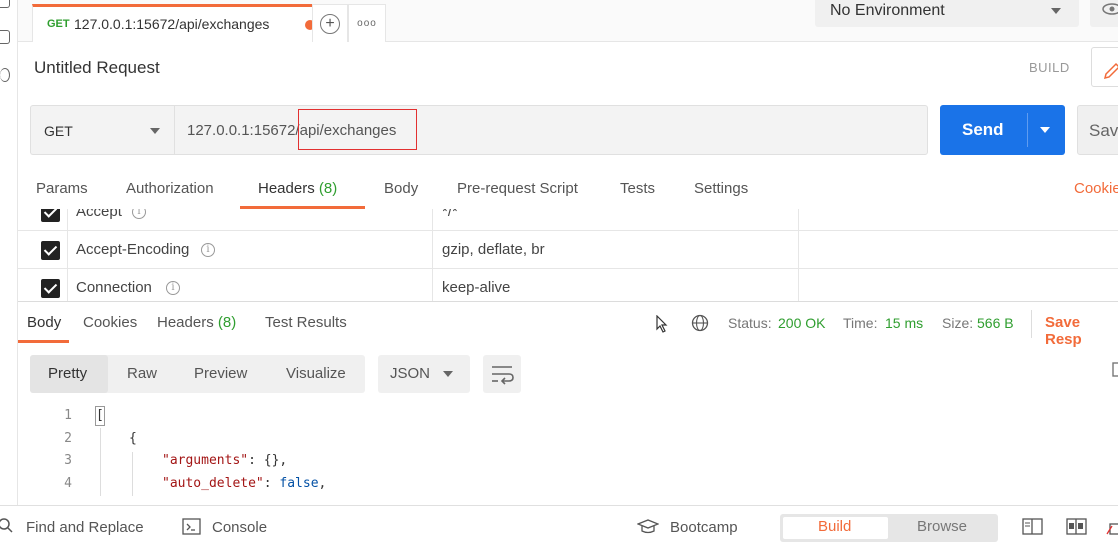 This screenshot has height=544, width=1118. Describe the element at coordinates (1114, 371) in the screenshot. I see `copy-icon` at that location.